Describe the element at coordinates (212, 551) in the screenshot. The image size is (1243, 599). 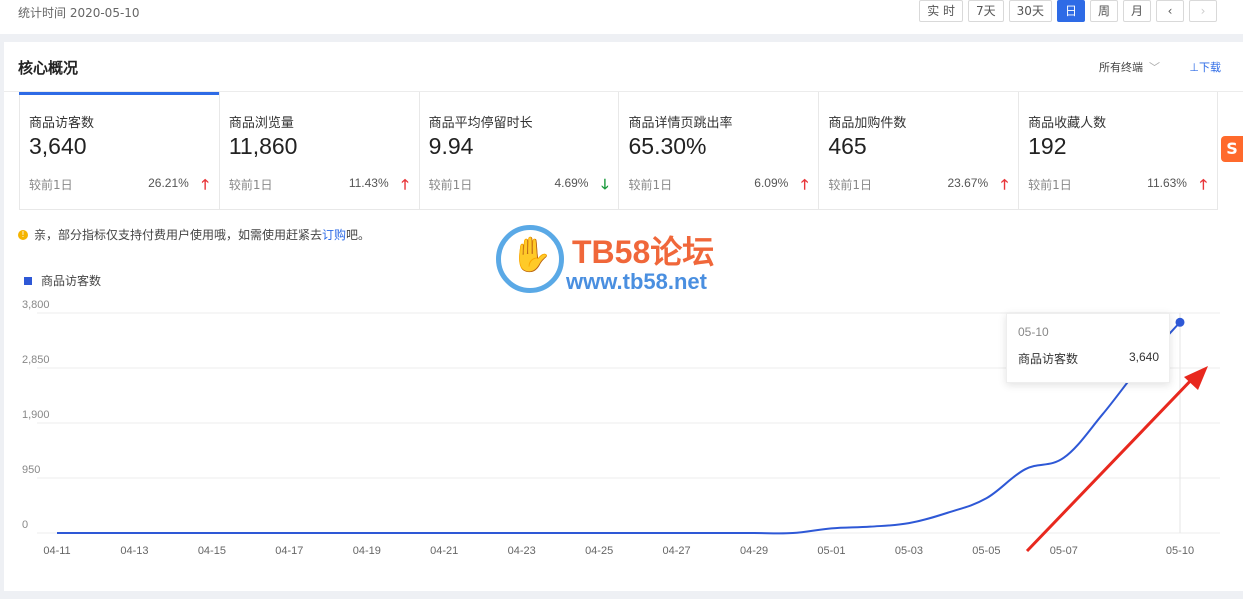
I see `x-tick-label: 04-15` at that location.